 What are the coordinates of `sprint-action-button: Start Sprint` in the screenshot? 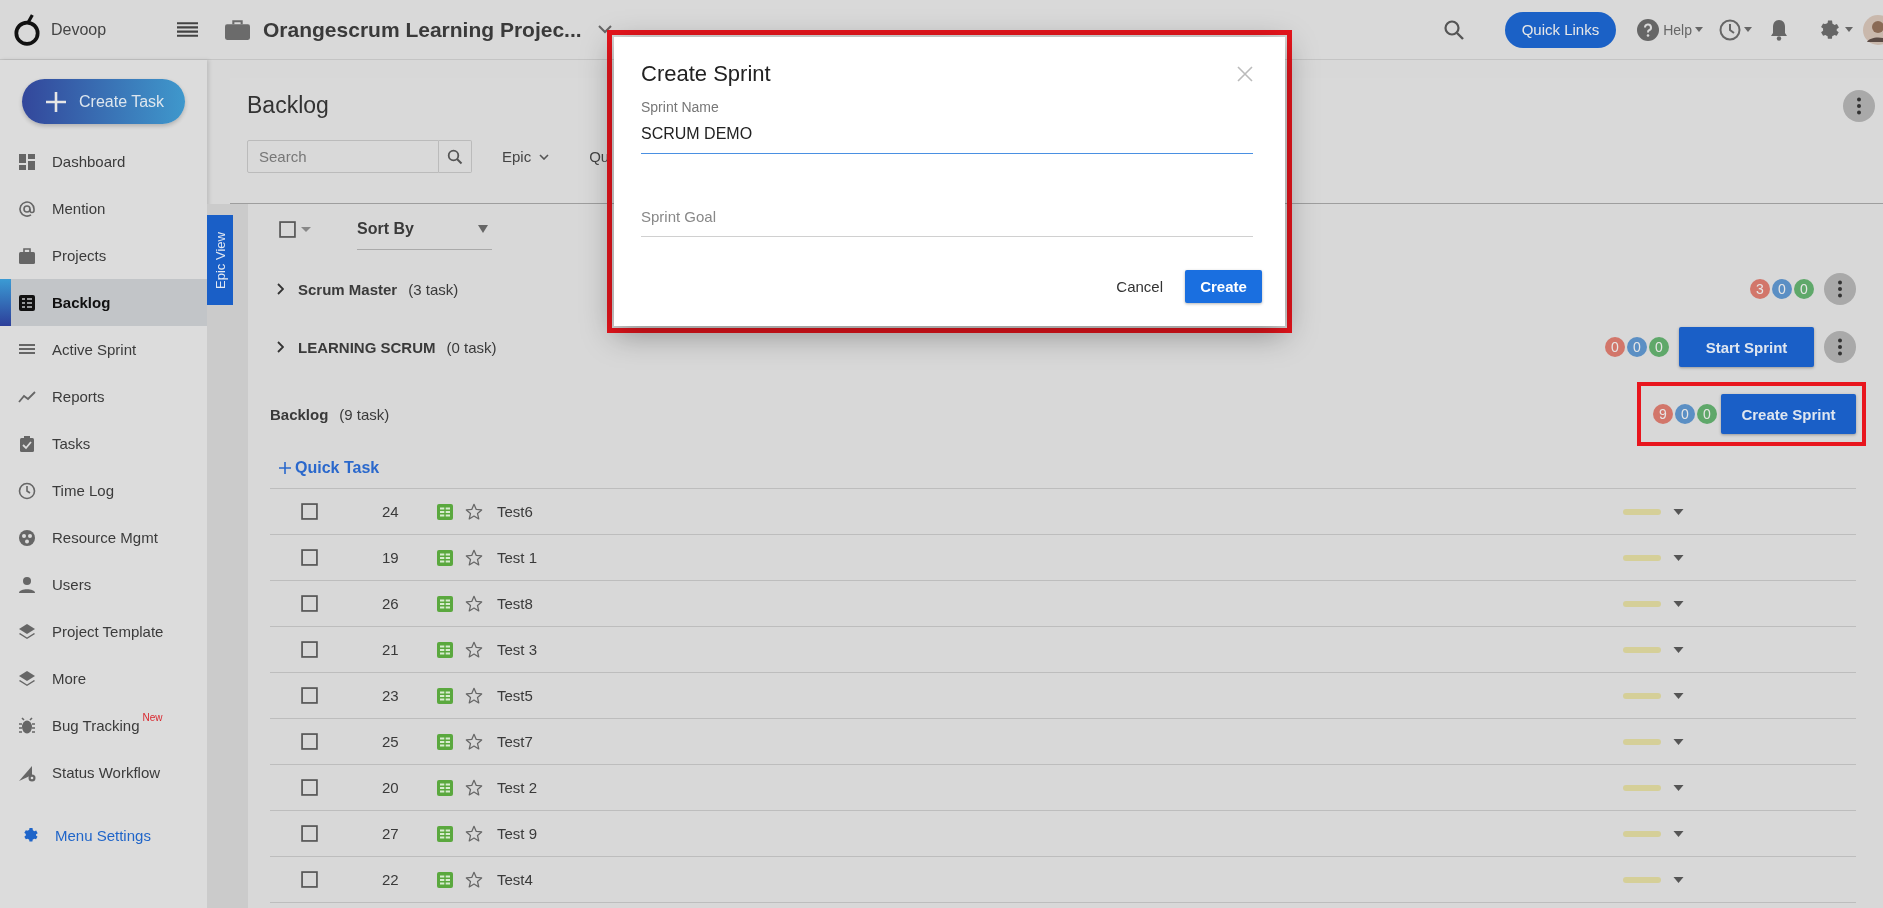 It's located at (1746, 347).